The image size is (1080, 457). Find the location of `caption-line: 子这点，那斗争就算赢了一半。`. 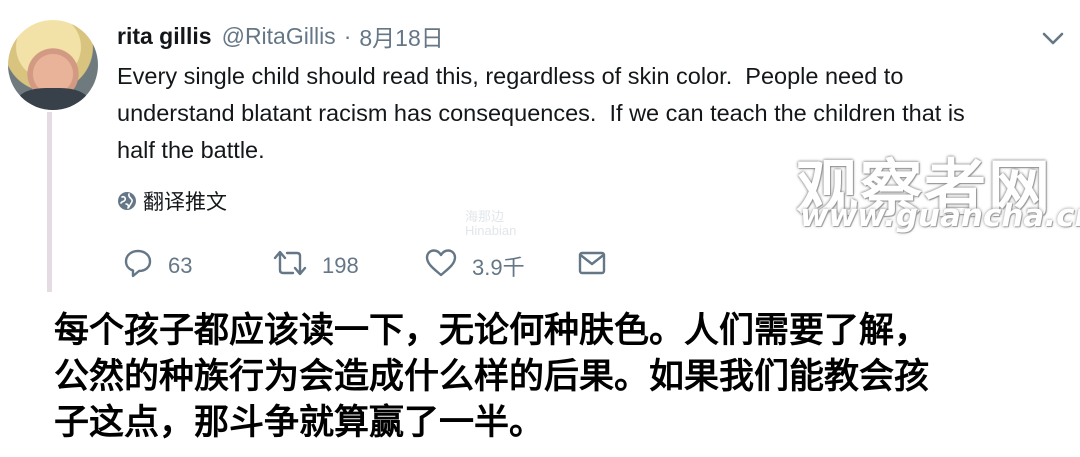

caption-line: 子这点，那斗争就算赢了一半。 is located at coordinates (299, 423).